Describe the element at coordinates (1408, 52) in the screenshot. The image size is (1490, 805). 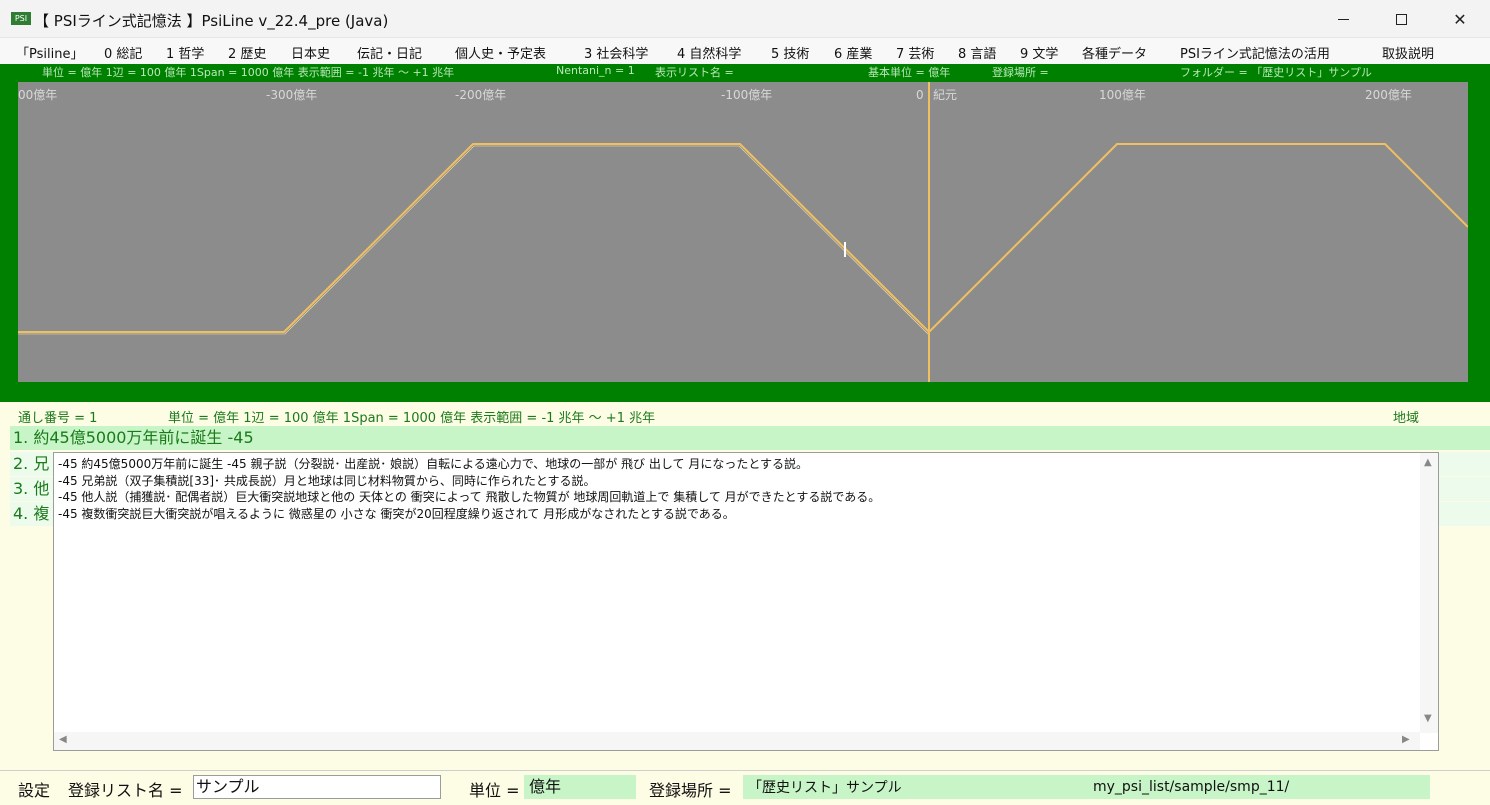
I see `menu-manual: 取扱説明` at that location.